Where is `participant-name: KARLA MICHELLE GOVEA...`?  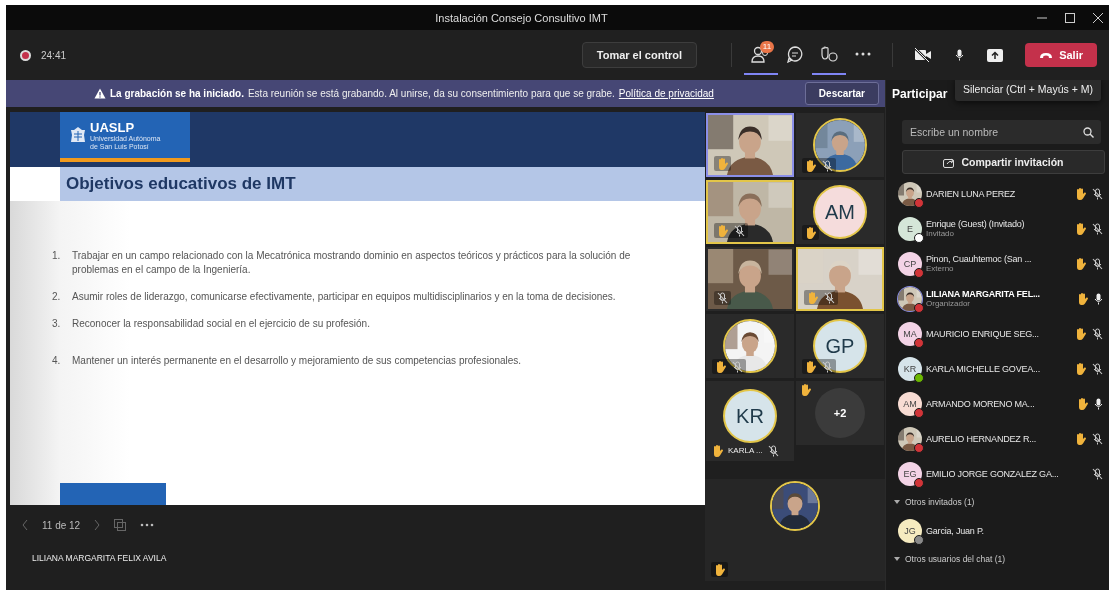 participant-name: KARLA MICHELLE GOVEA... is located at coordinates (983, 368).